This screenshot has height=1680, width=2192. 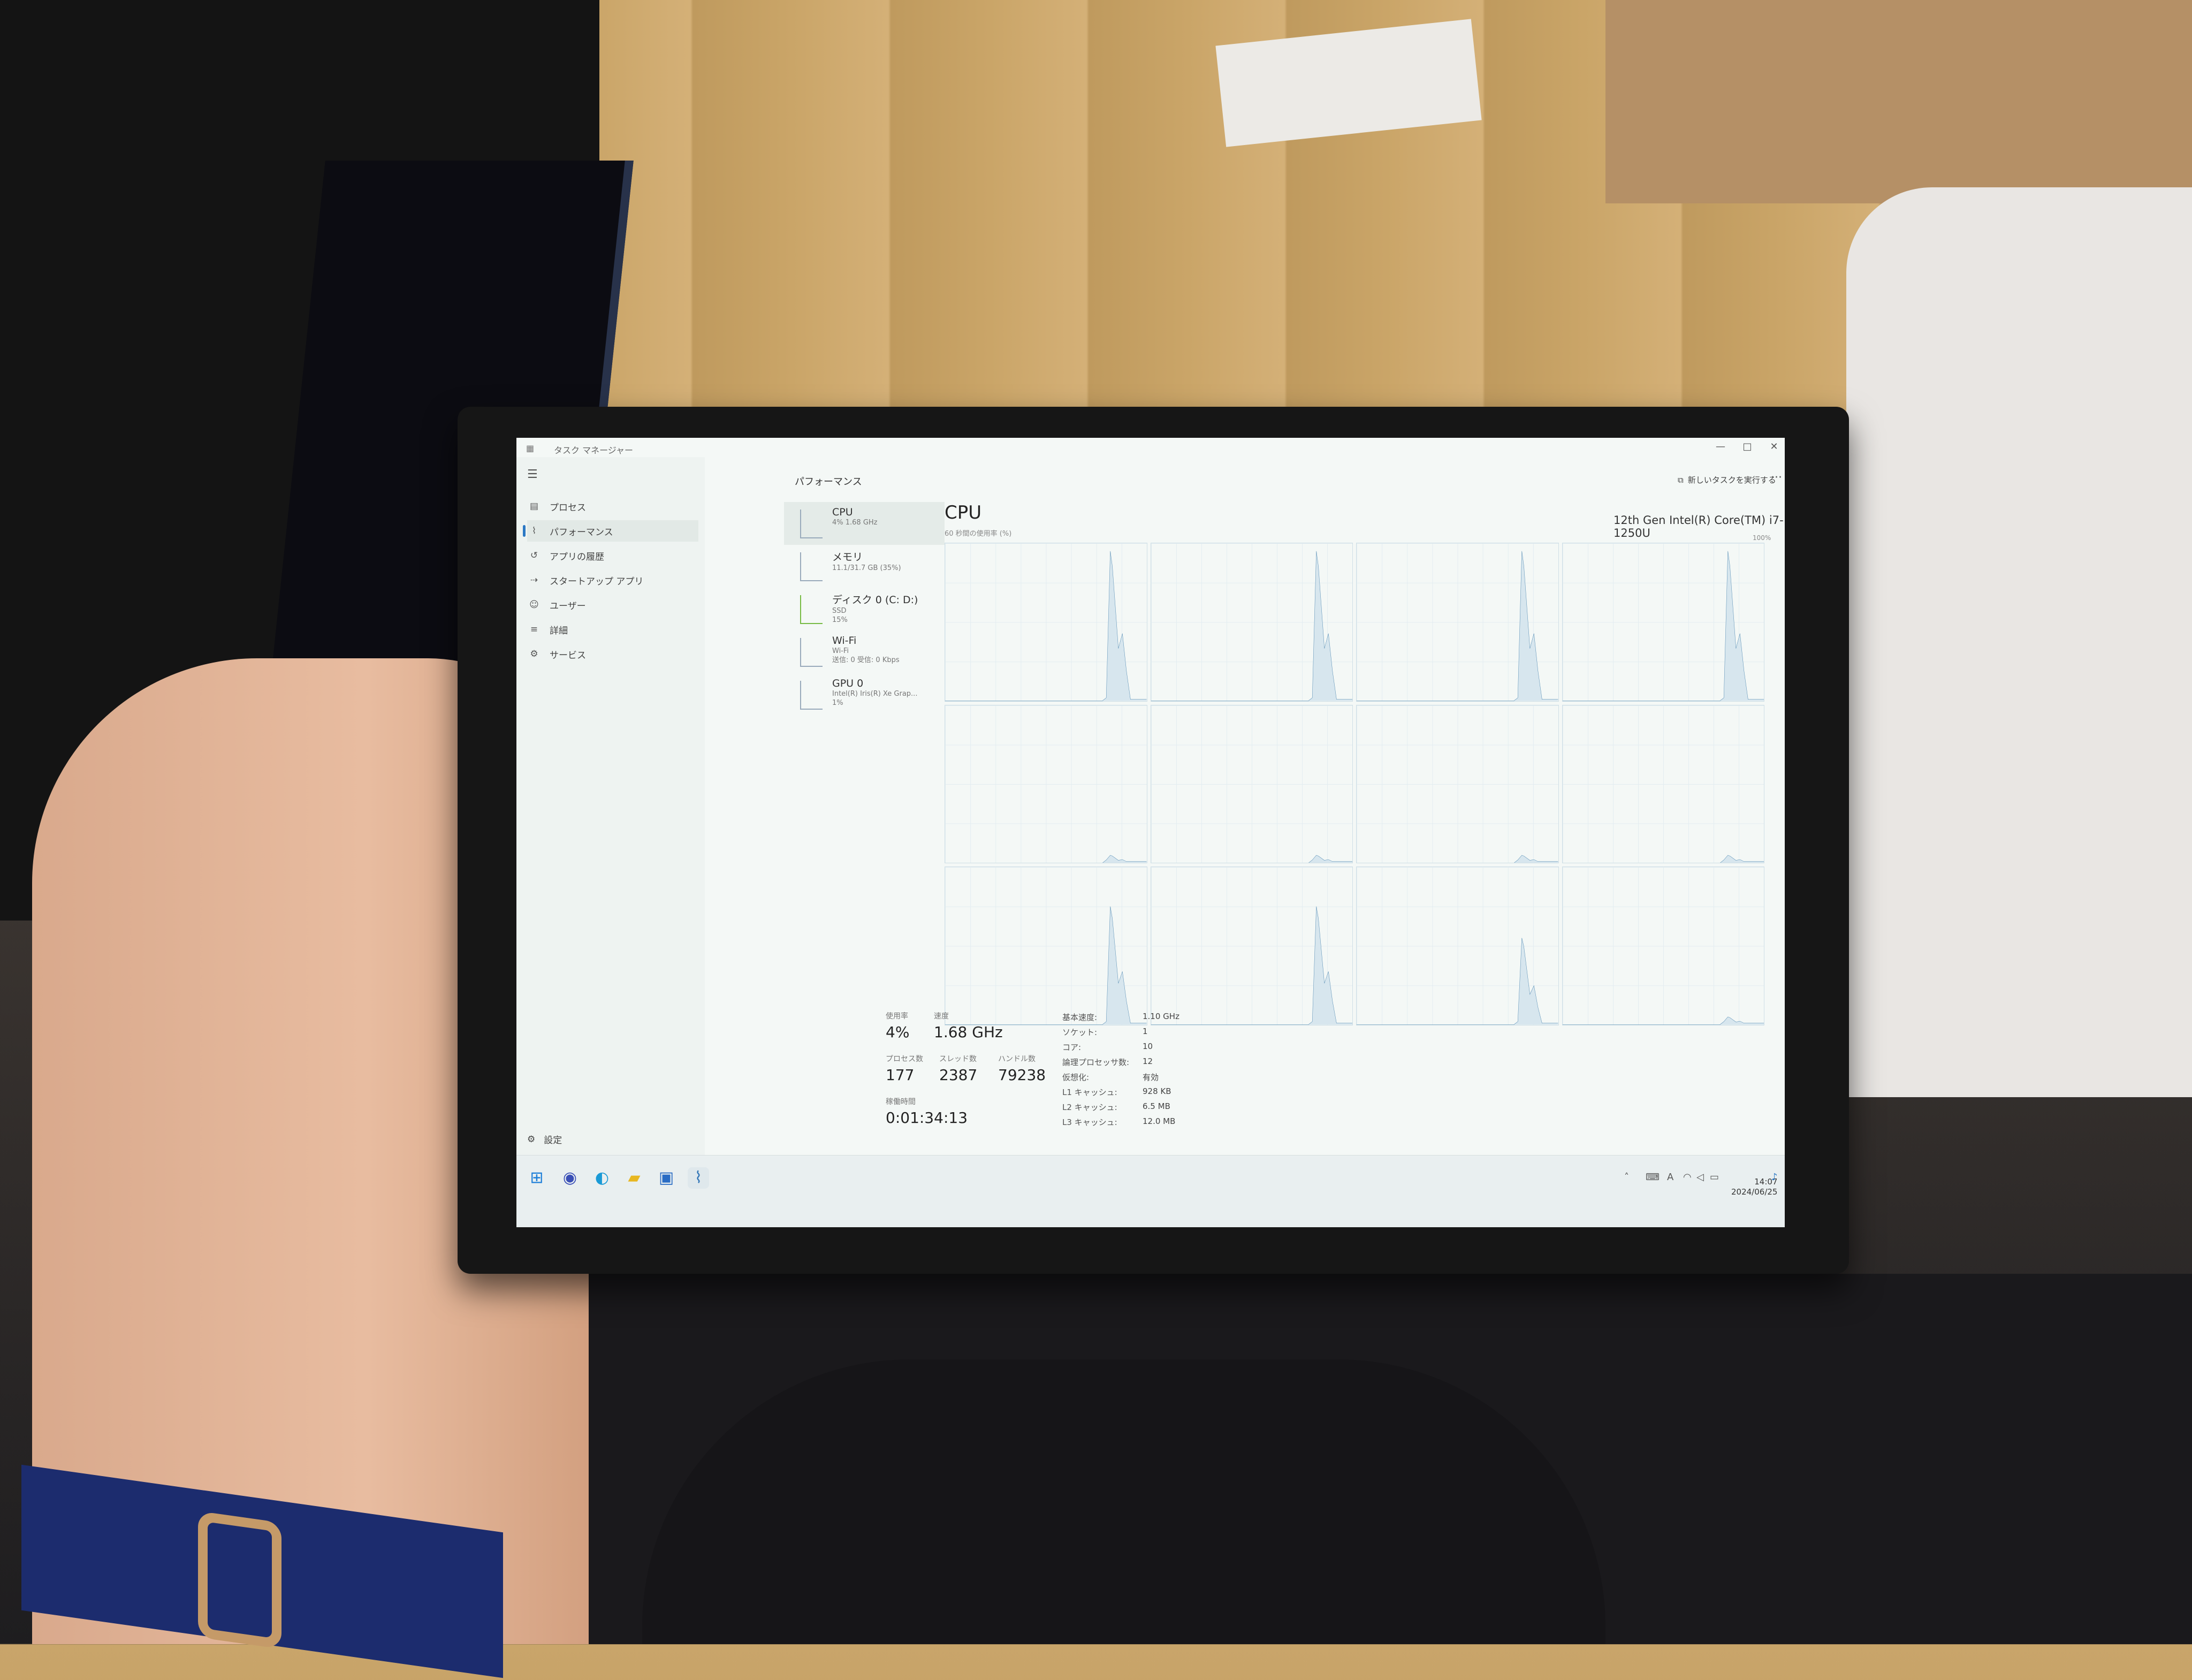 I want to click on edge-icon: ◐, so click(x=602, y=1178).